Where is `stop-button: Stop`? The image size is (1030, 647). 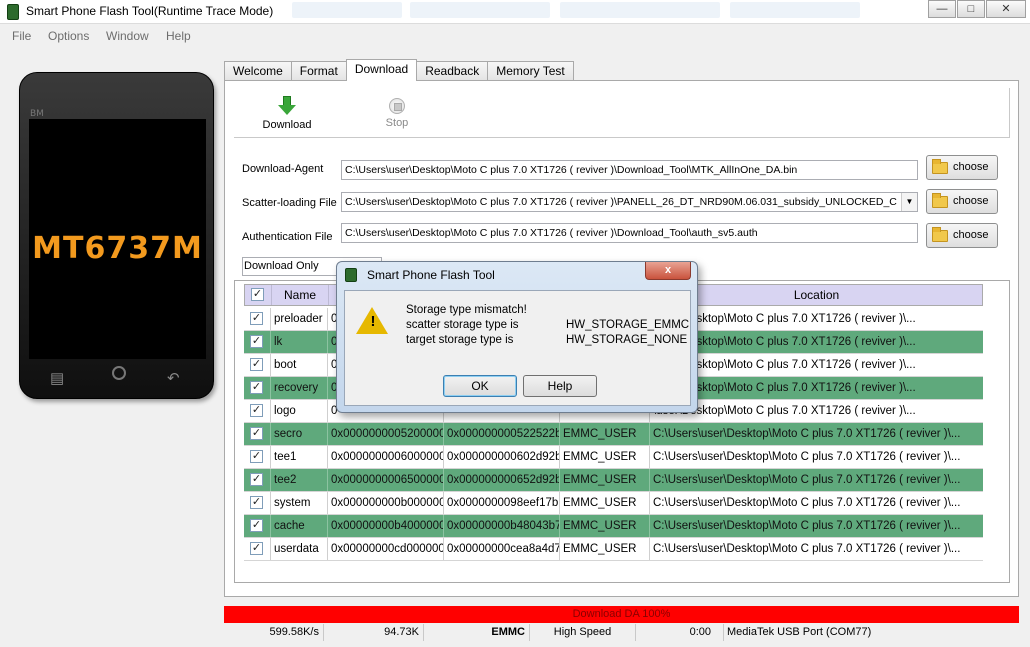 stop-button: Stop is located at coordinates (397, 112).